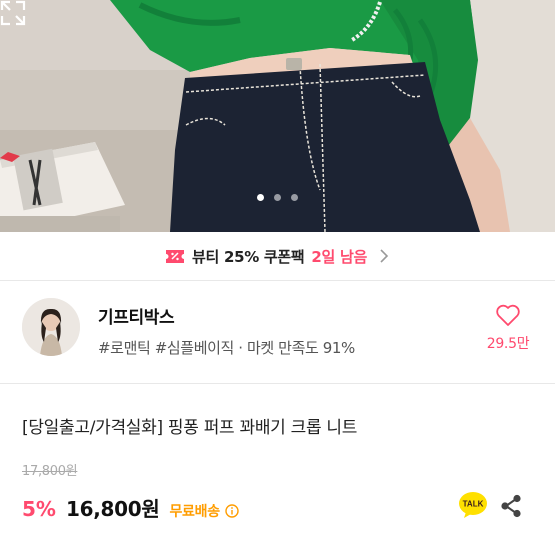  What do you see at coordinates (226, 348) in the screenshot?
I see `seller-tags: #로맨틱 #심플베이직 · 마켓 만족도 91%` at bounding box center [226, 348].